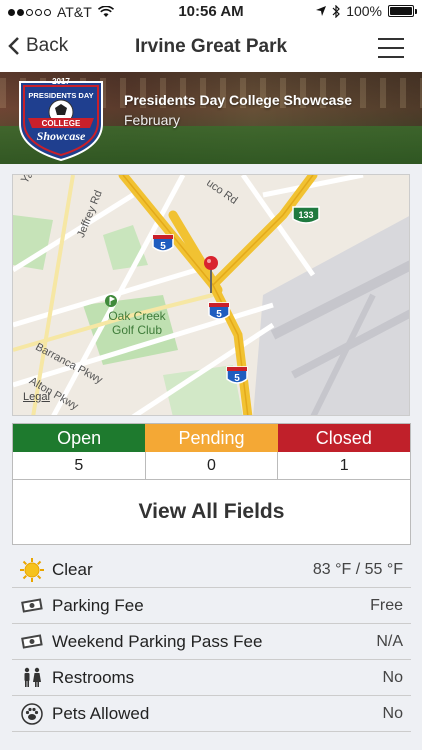  I want to click on page-title: Irvine Great Park, so click(211, 46).